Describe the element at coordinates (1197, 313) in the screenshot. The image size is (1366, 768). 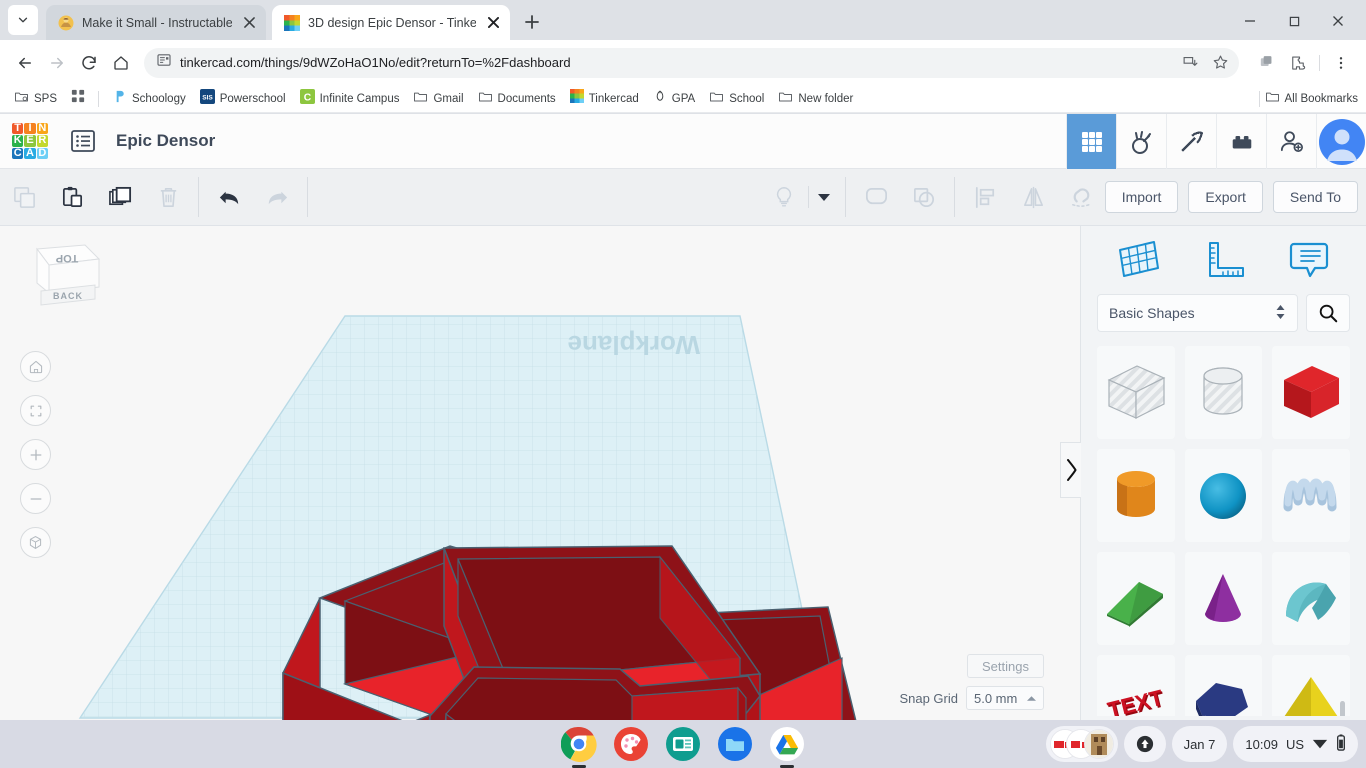
I see `shape-category-select: Basic Shapes` at that location.